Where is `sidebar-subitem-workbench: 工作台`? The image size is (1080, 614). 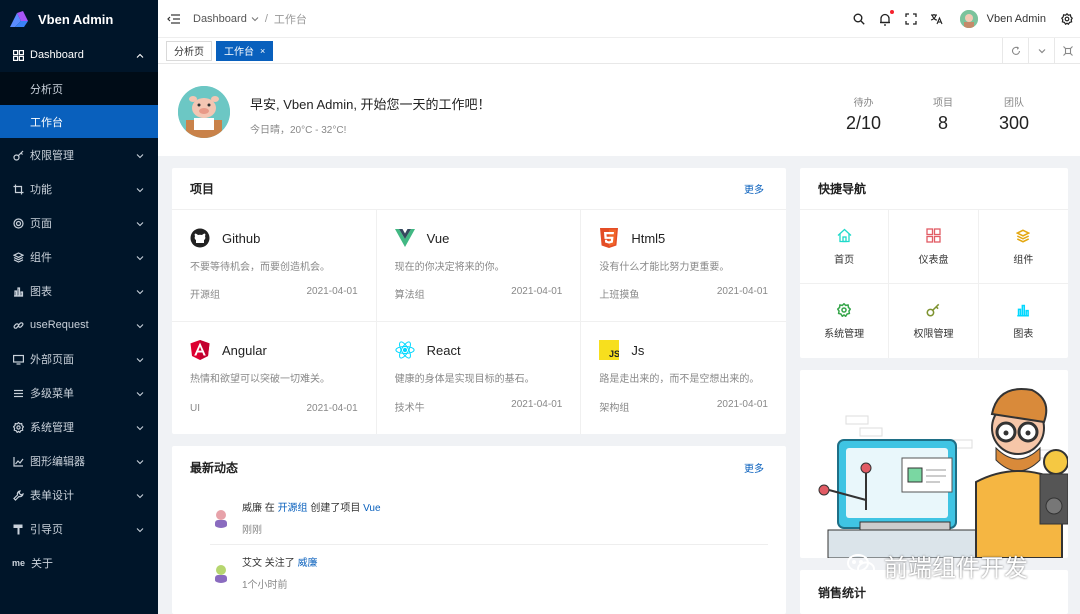 sidebar-subitem-workbench: 工作台 is located at coordinates (79, 121).